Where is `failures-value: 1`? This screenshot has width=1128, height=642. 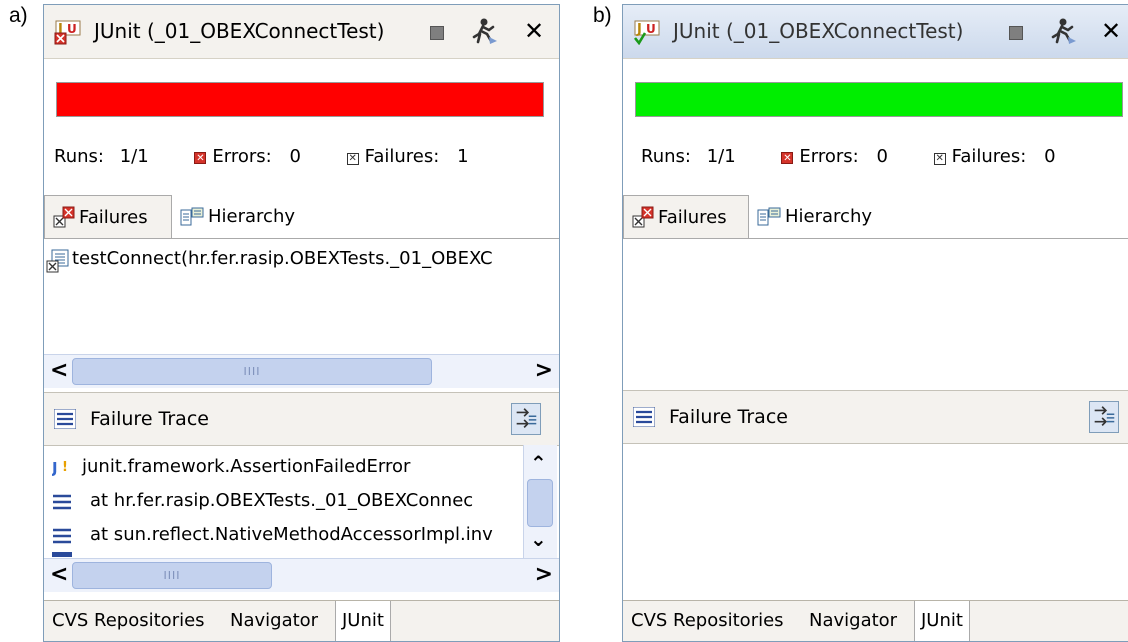
failures-value: 1 is located at coordinates (463, 156).